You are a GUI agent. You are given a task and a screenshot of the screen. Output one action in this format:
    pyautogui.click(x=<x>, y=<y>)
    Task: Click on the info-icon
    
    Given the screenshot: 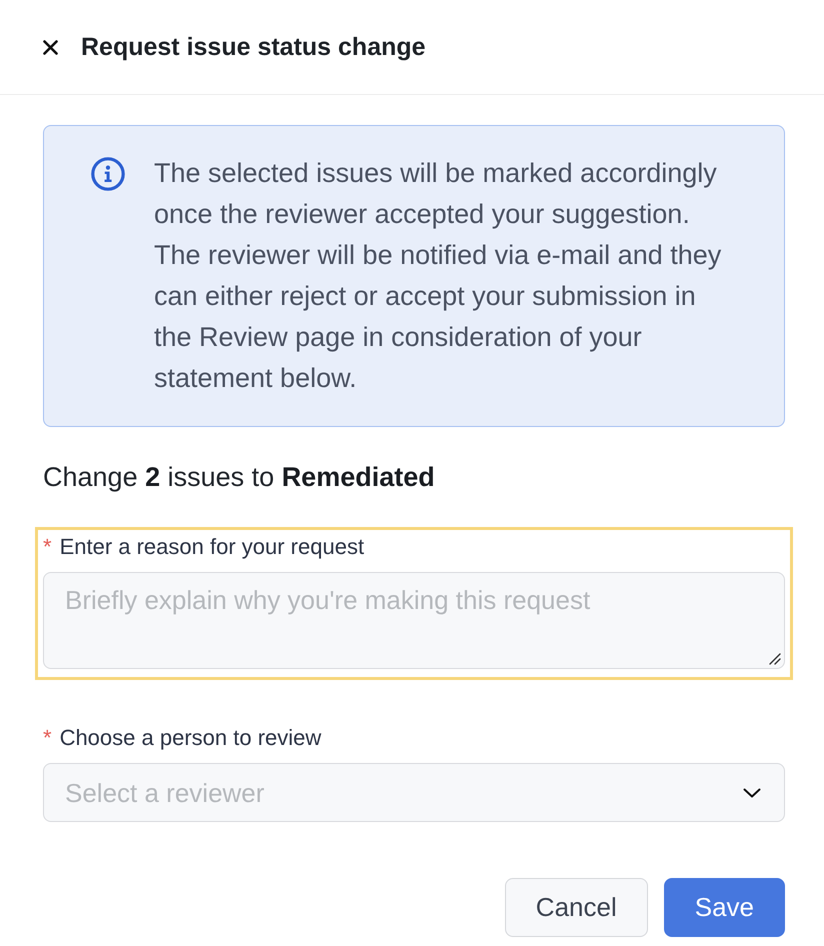 What is the action you would take?
    pyautogui.click(x=108, y=174)
    